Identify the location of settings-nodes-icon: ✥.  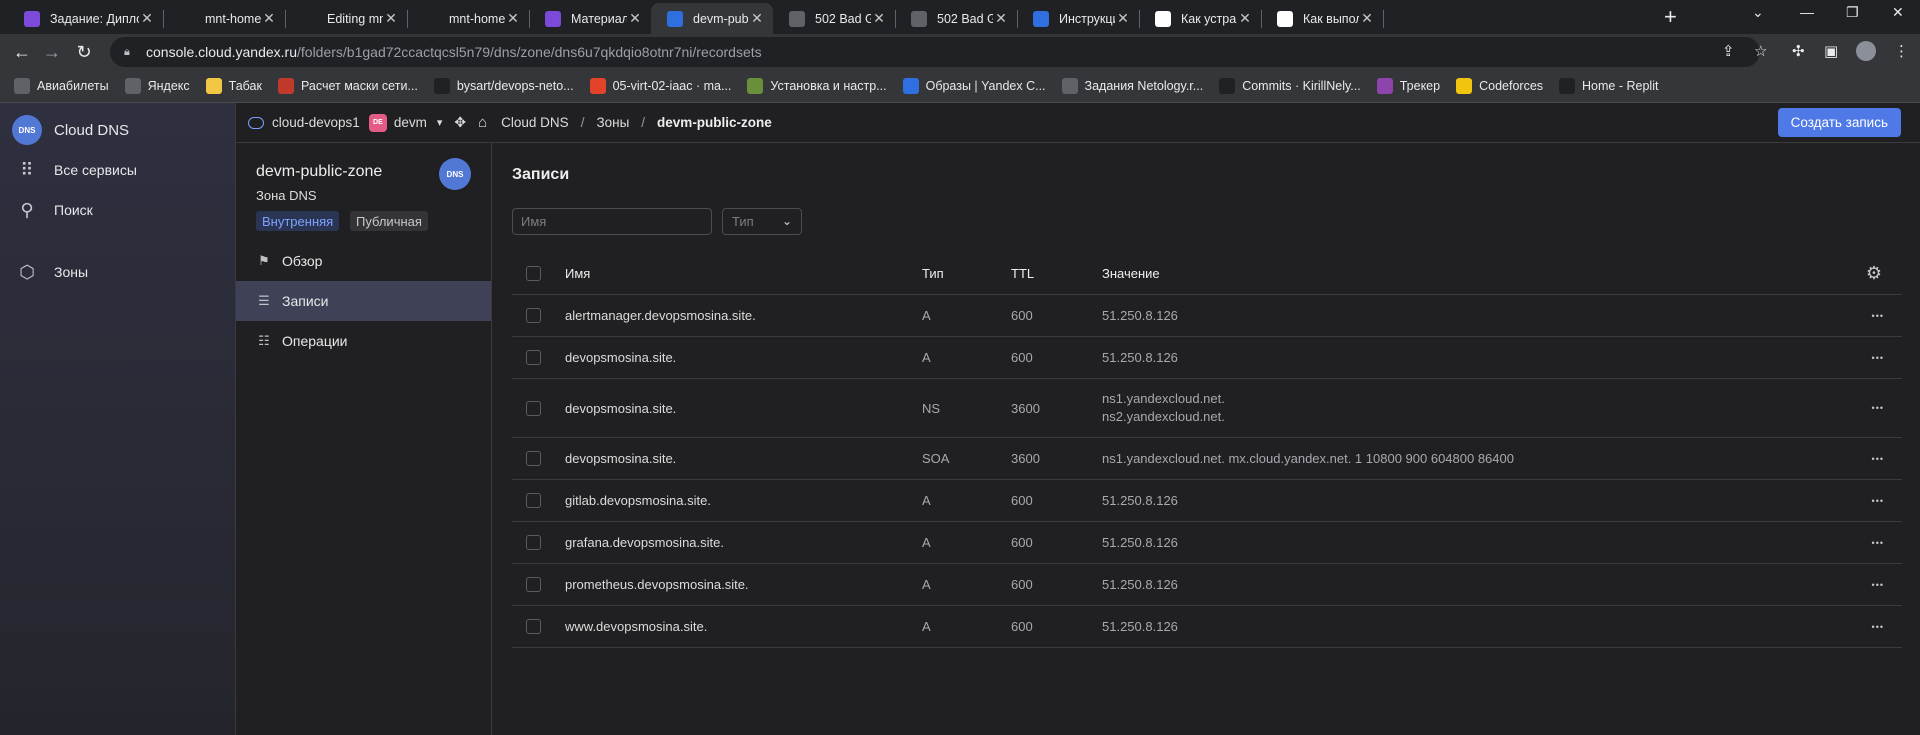
(460, 122).